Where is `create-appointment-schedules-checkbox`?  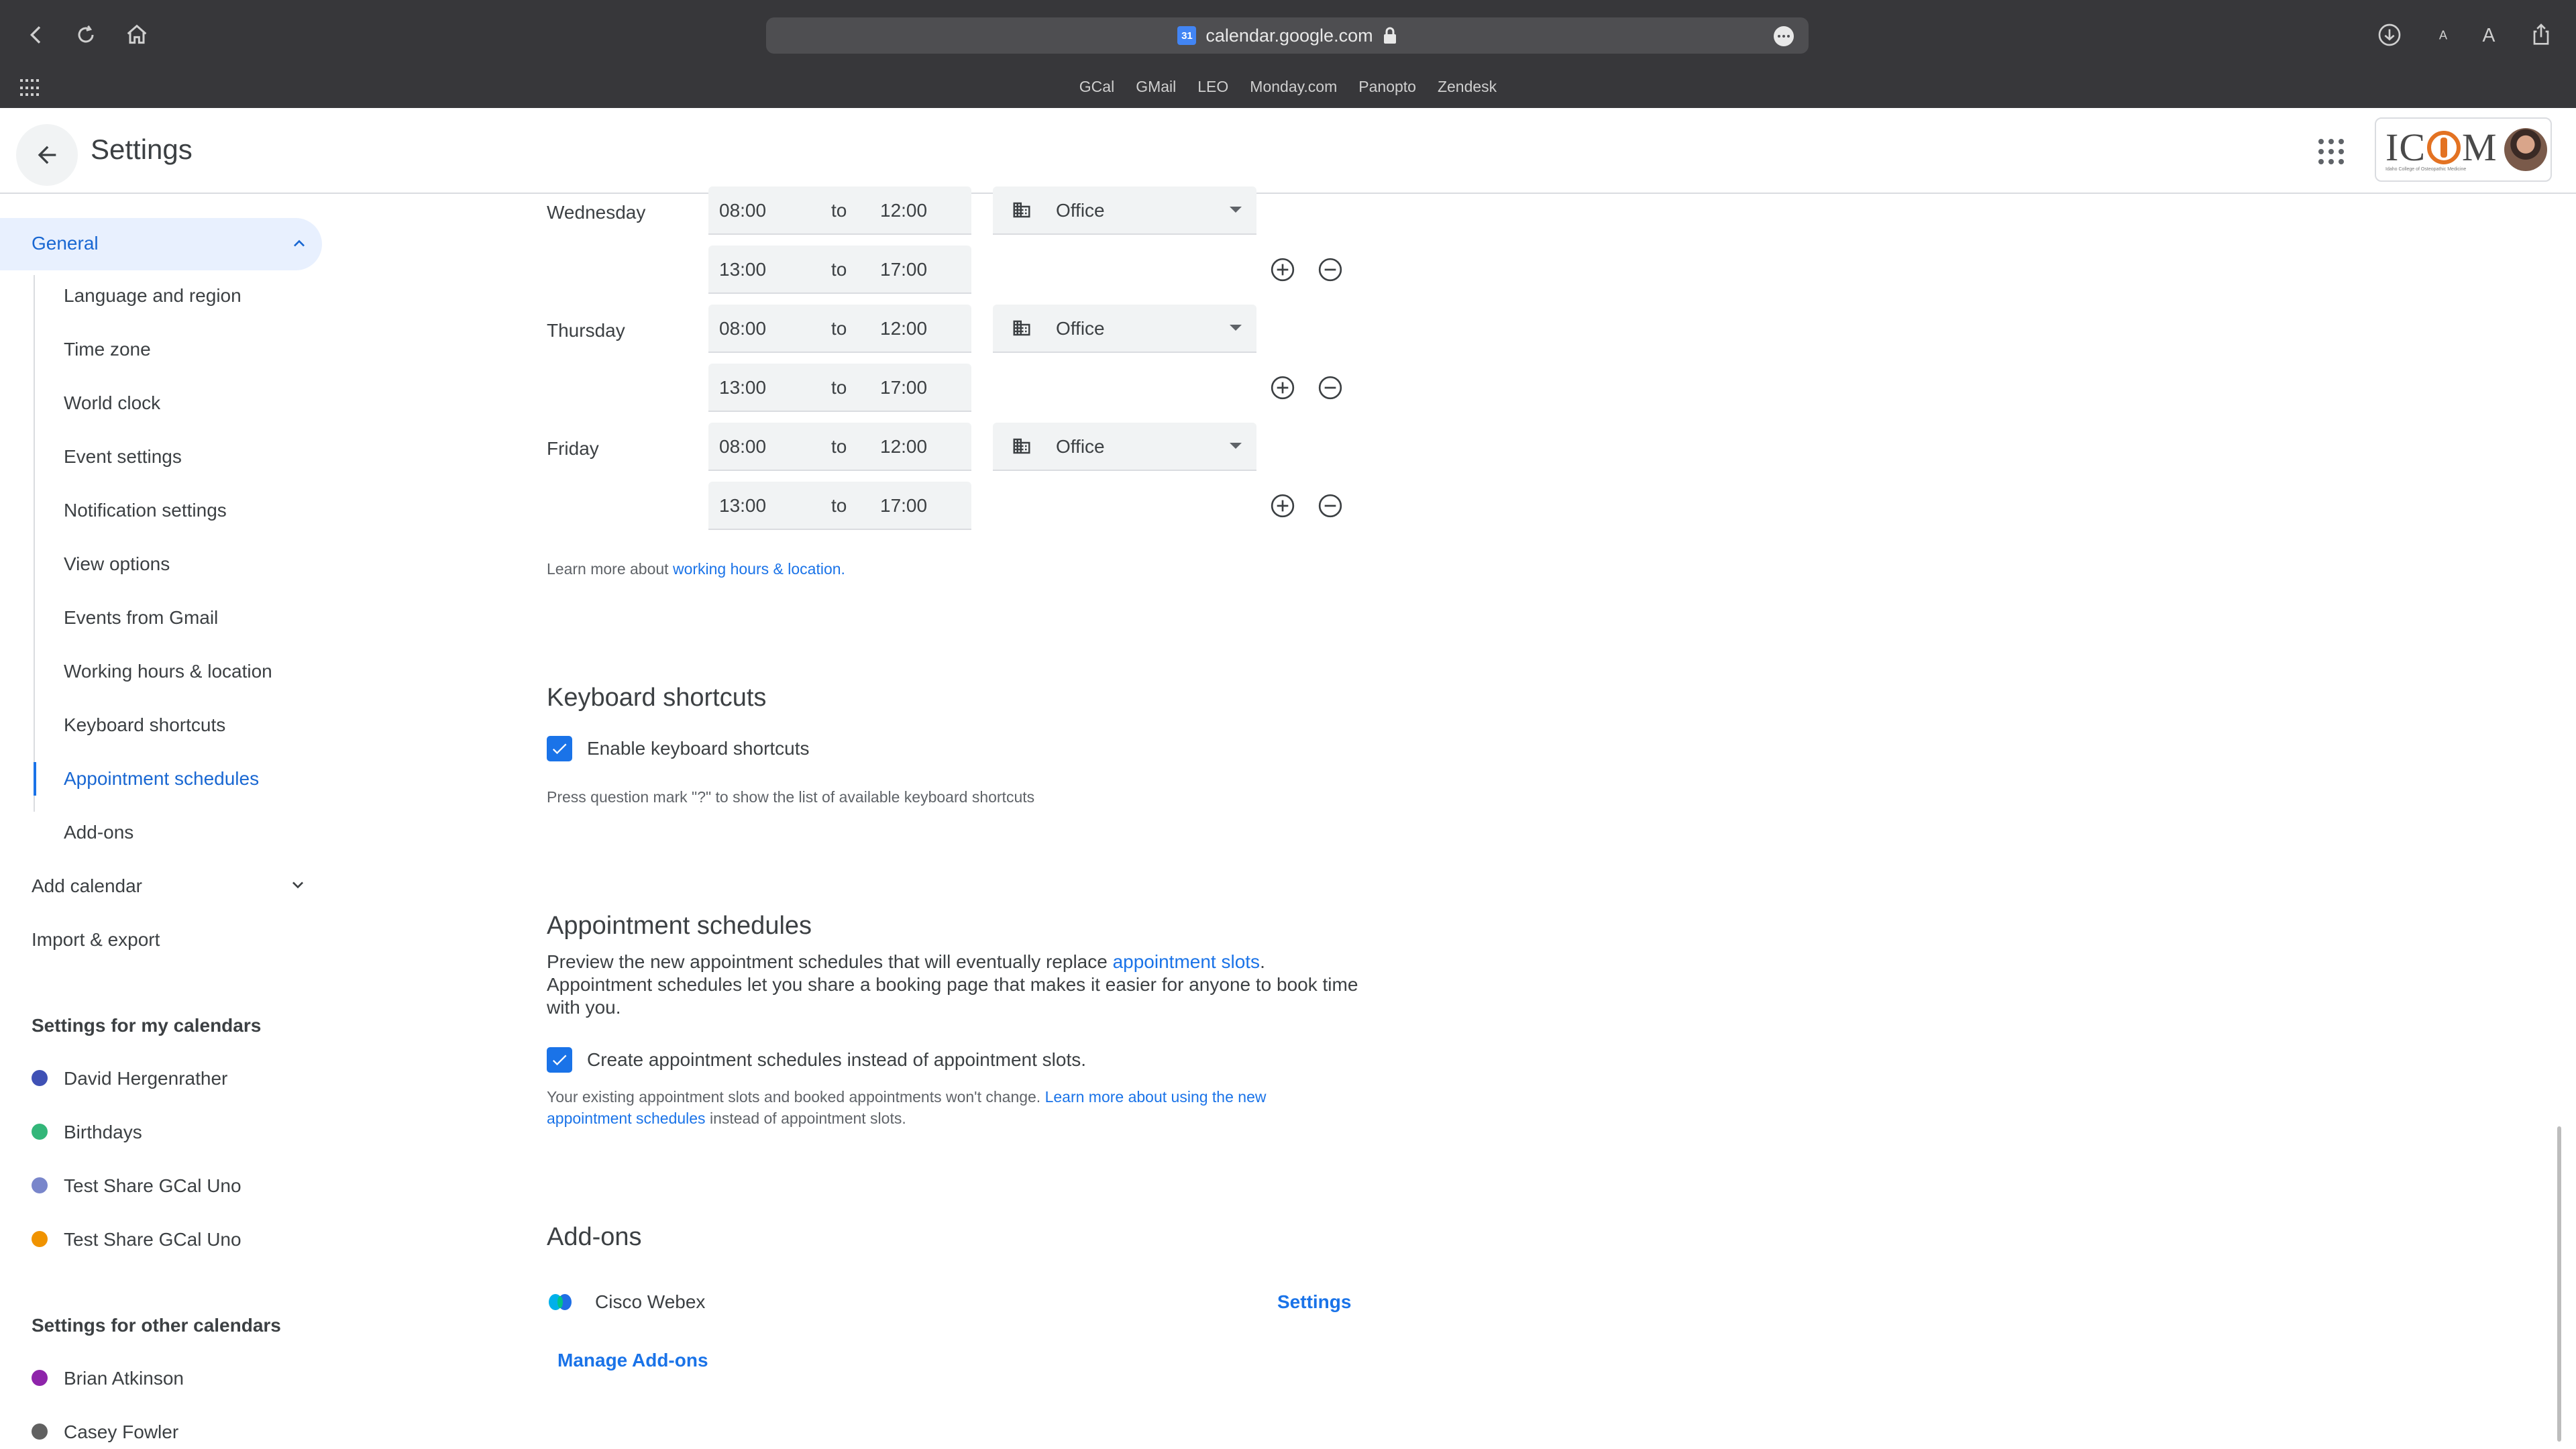
create-appointment-schedules-checkbox is located at coordinates (559, 1060).